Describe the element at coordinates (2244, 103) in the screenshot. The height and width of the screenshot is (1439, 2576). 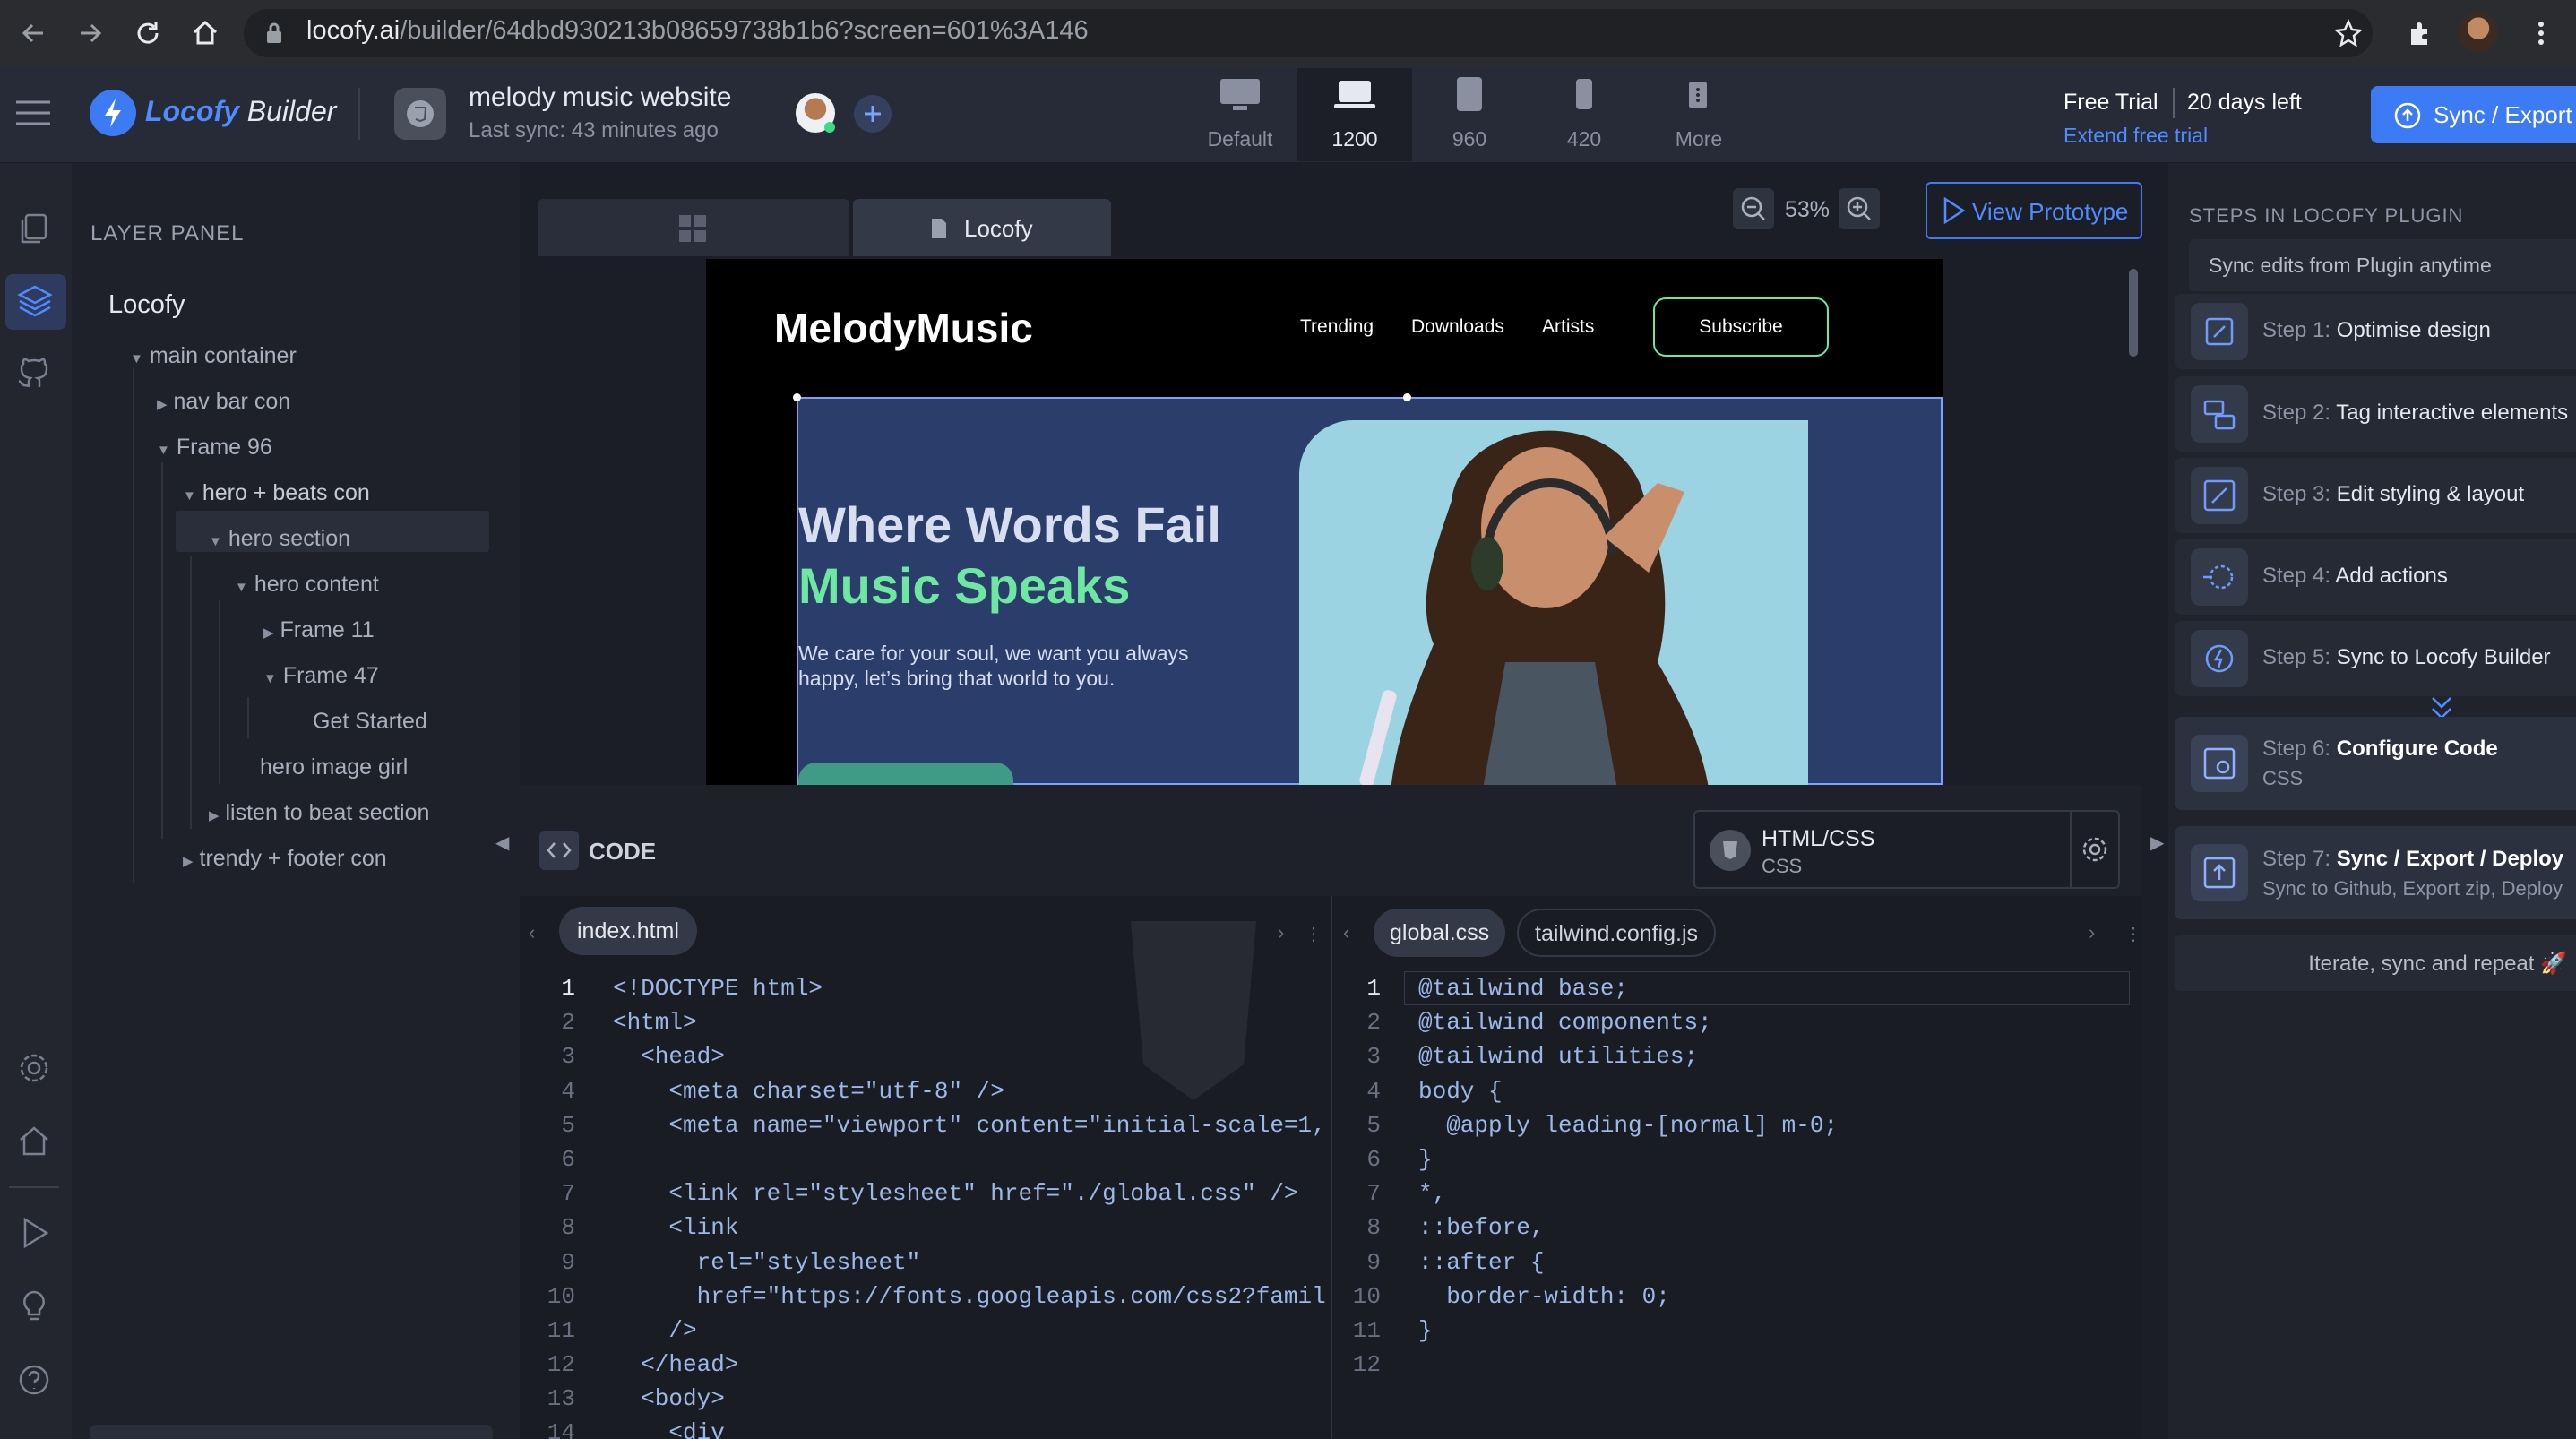
I see `days-left-label: 20 days left` at that location.